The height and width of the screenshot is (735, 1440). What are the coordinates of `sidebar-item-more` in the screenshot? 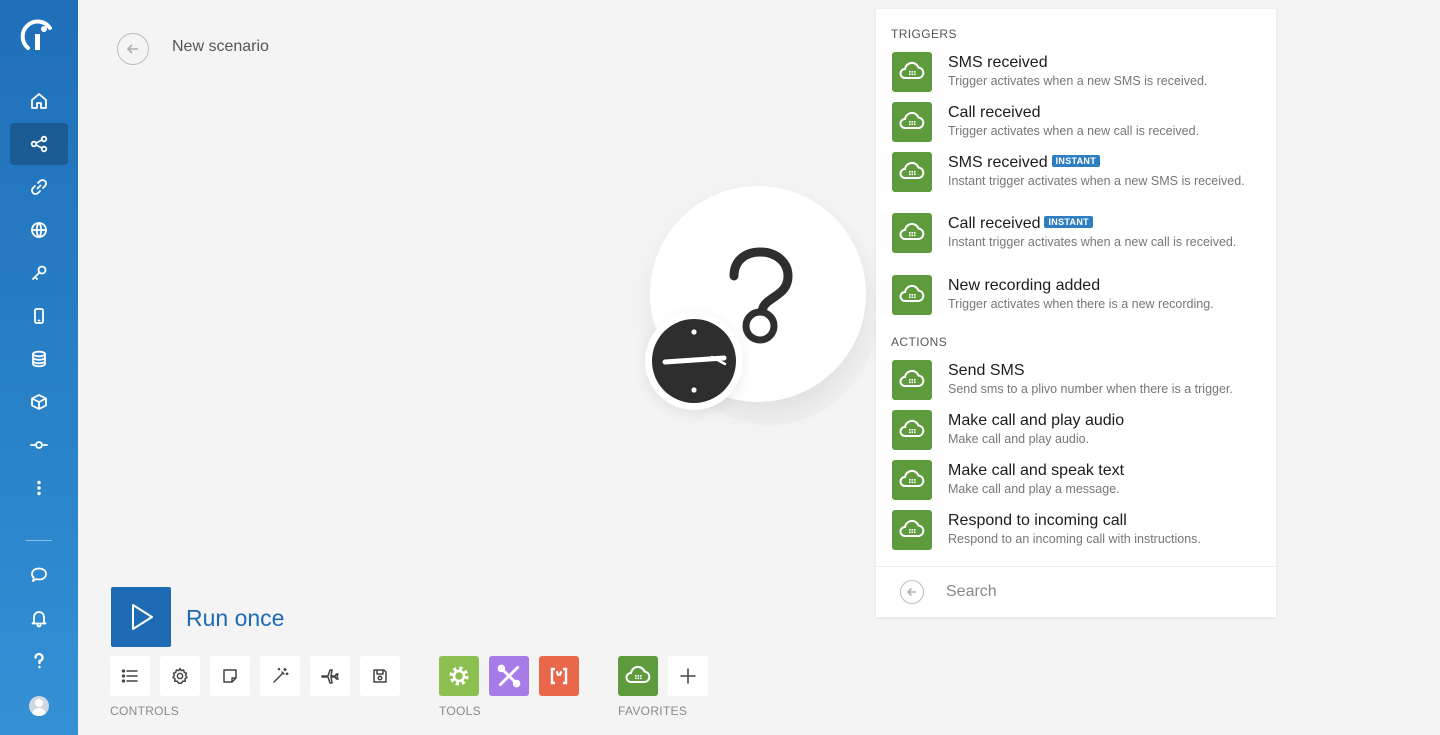 It's located at (39, 488).